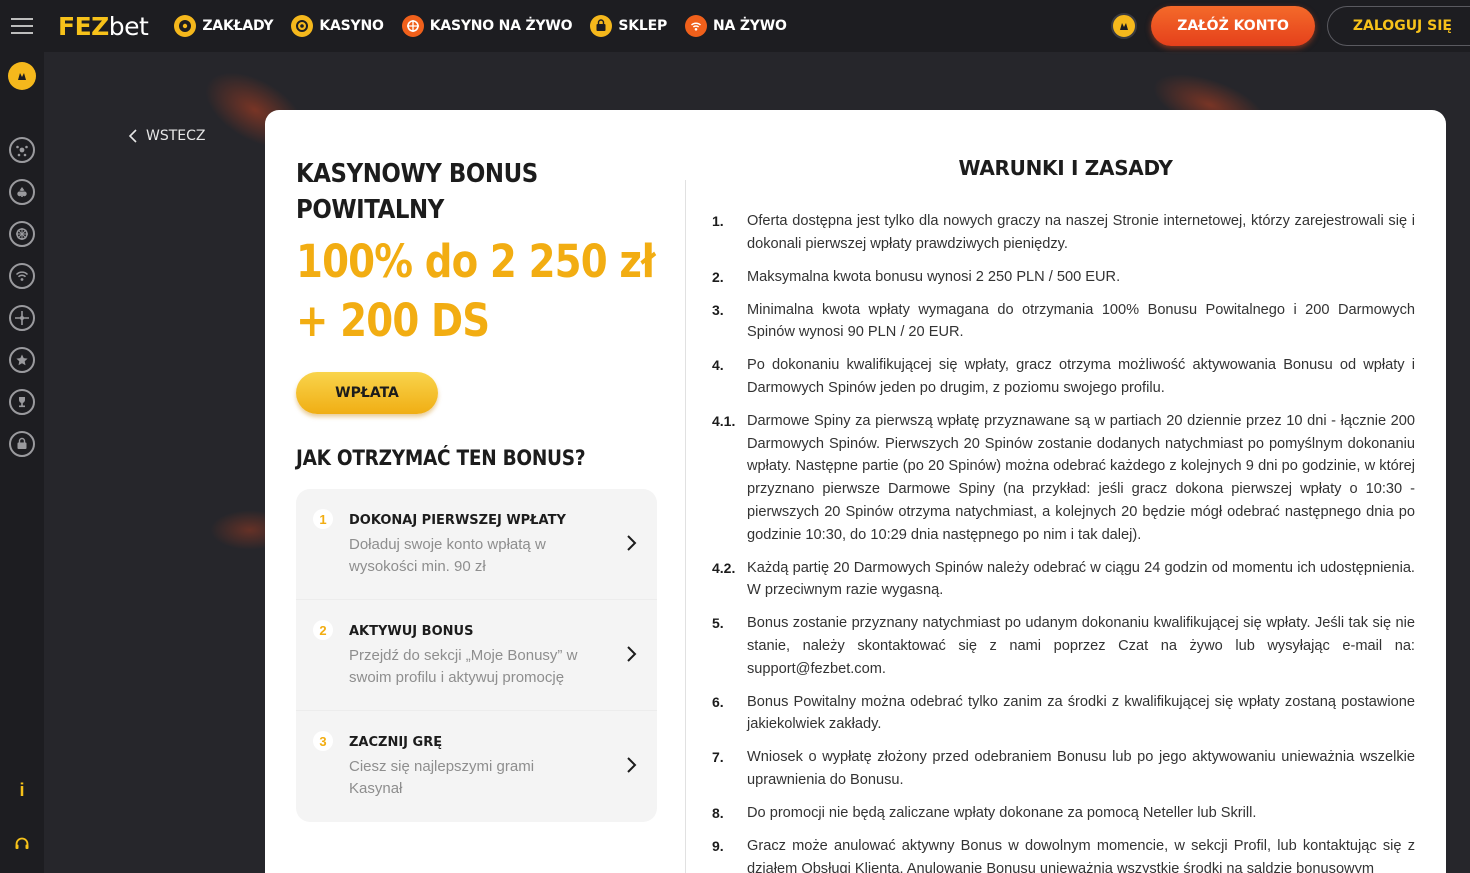 The height and width of the screenshot is (873, 1470). What do you see at coordinates (718, 309) in the screenshot?
I see `term-number: 3.` at bounding box center [718, 309].